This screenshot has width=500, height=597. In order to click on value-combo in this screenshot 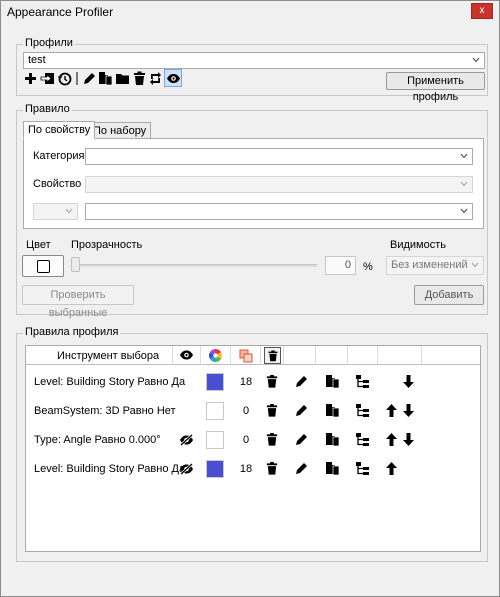, I will do `click(279, 211)`.